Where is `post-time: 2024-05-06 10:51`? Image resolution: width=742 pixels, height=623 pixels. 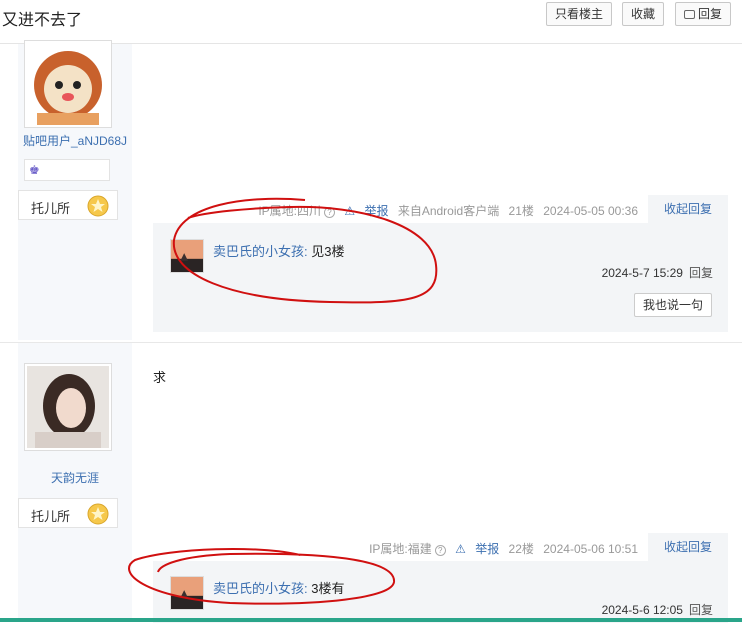 post-time: 2024-05-06 10:51 is located at coordinates (590, 549).